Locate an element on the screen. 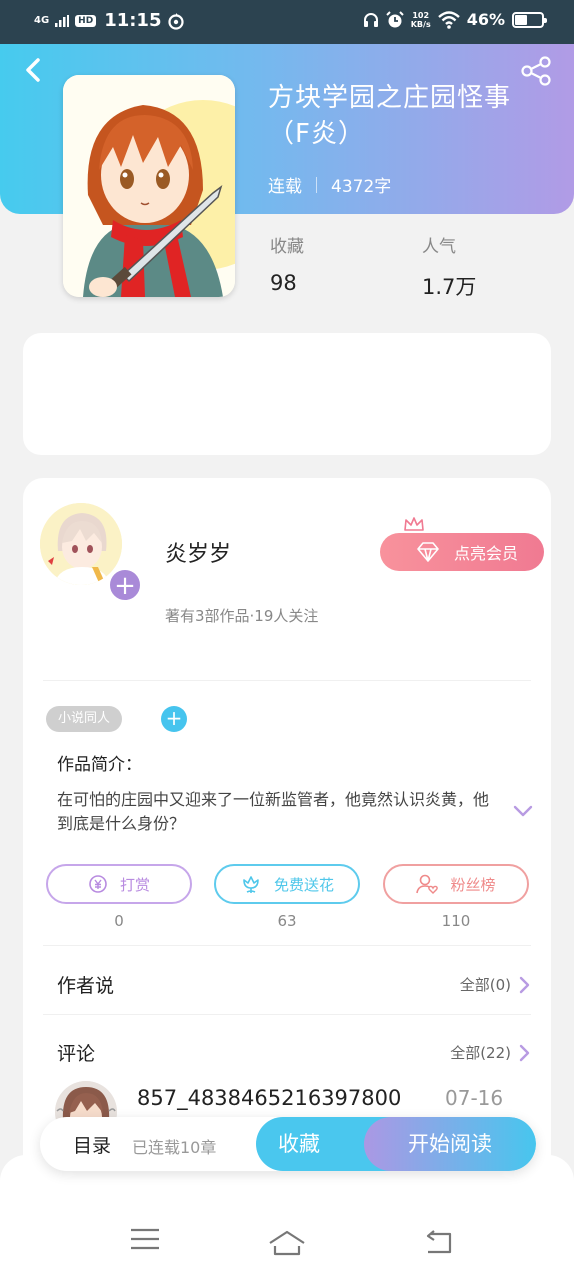  comments-title: 评论 is located at coordinates (76, 1054).